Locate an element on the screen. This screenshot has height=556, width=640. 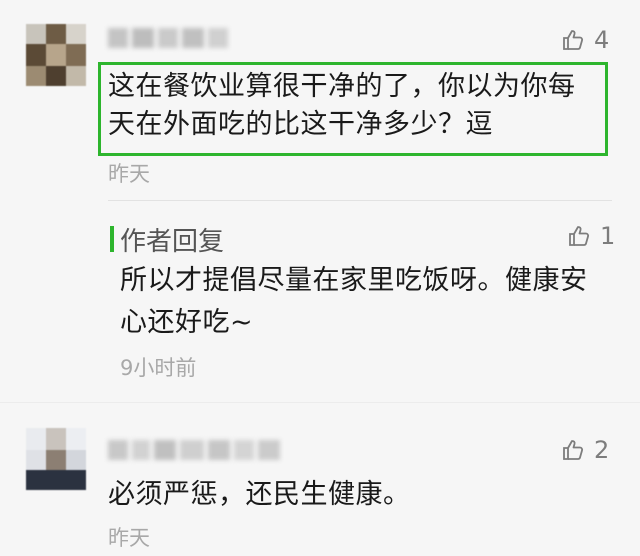
reply-like-button: 1 is located at coordinates (591, 236).